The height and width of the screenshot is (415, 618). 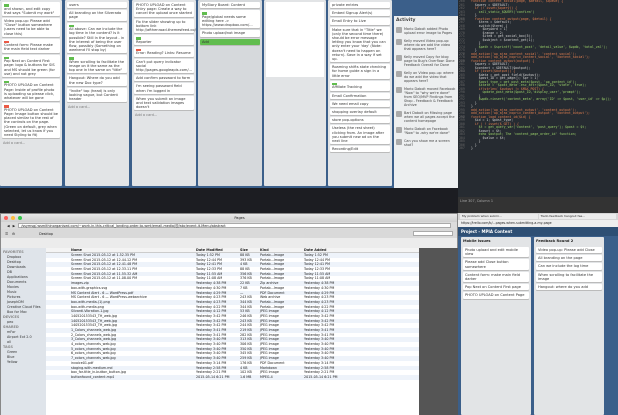 I want to click on maximize-icon, so click(x=20, y=218).